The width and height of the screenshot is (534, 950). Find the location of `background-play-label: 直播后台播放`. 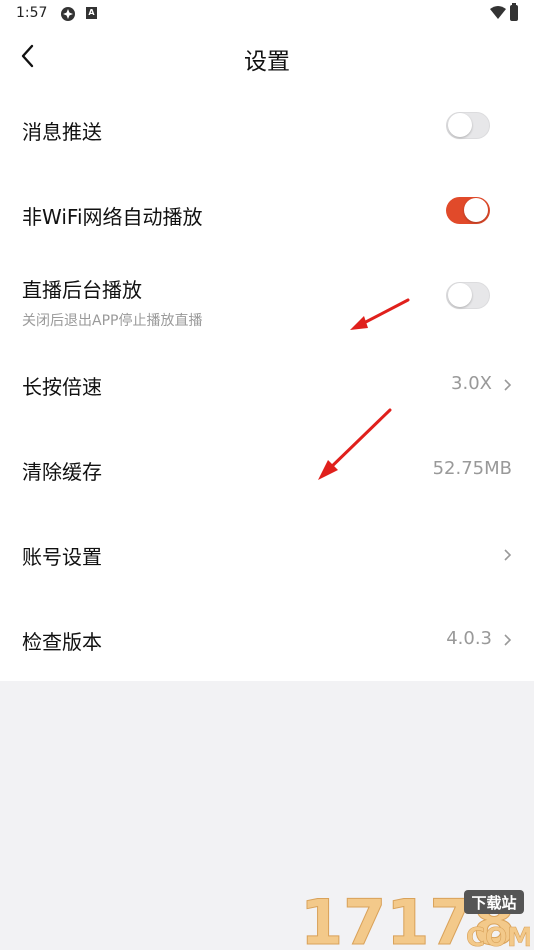

background-play-label: 直播后台播放 is located at coordinates (82, 290).